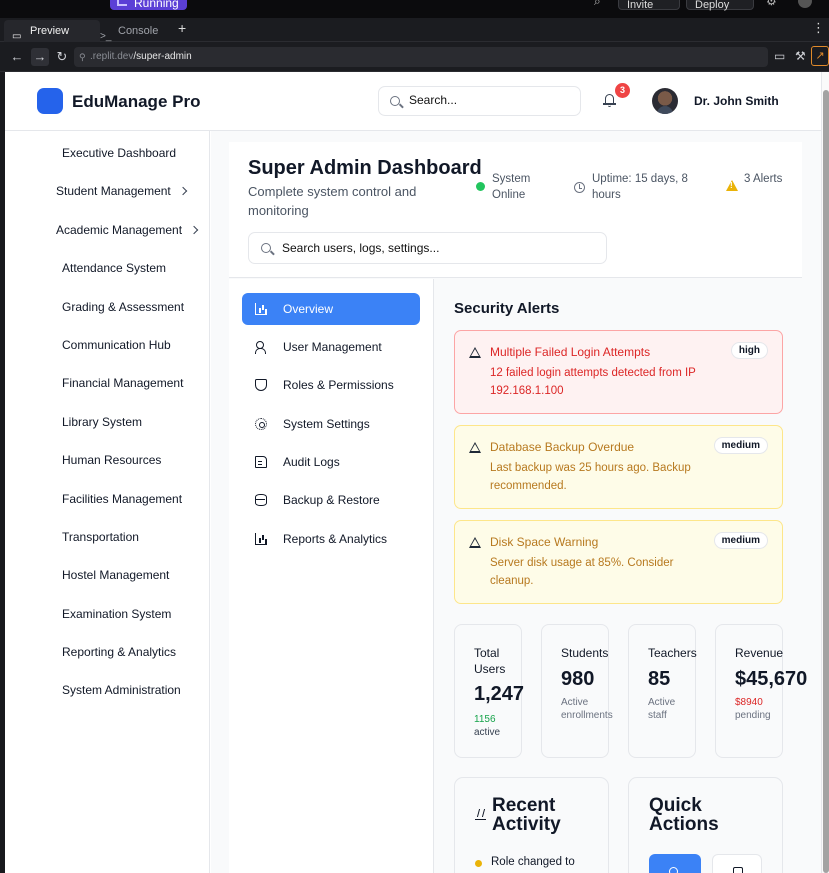  Describe the element at coordinates (116, 614) in the screenshot. I see `sidebar-item-examination-system: Examination System` at that location.